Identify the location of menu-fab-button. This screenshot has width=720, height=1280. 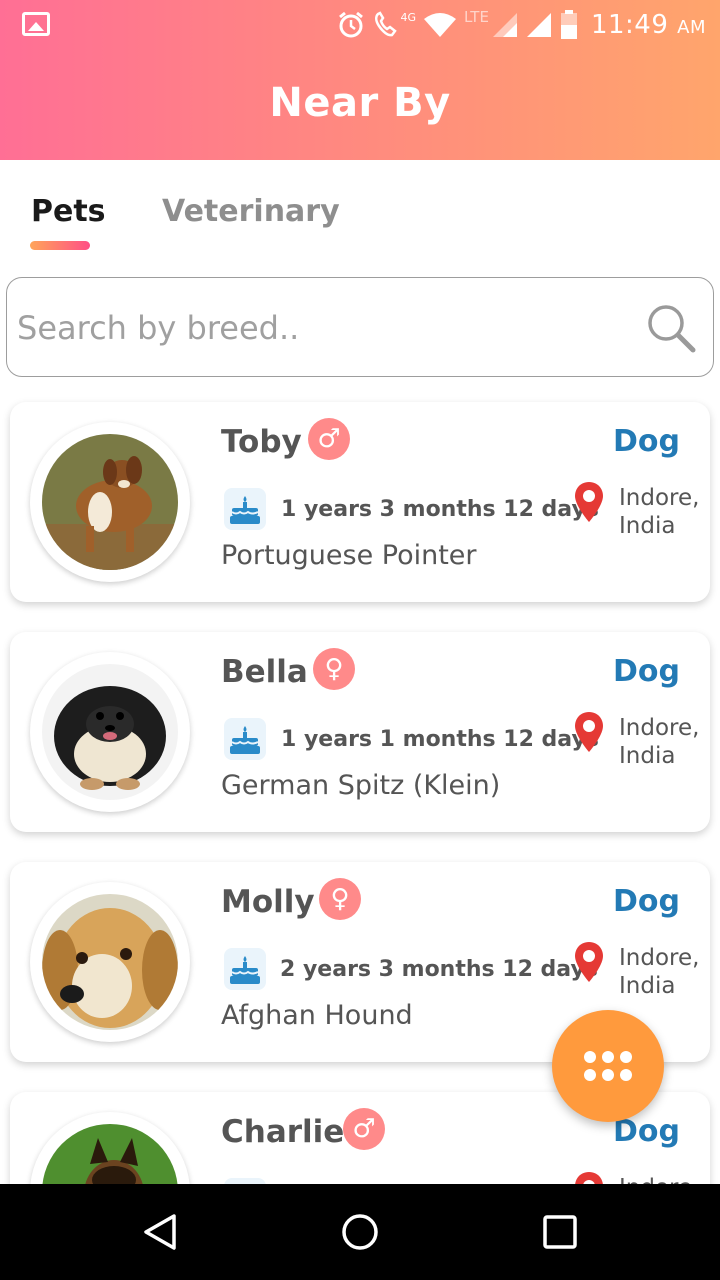
(608, 1066).